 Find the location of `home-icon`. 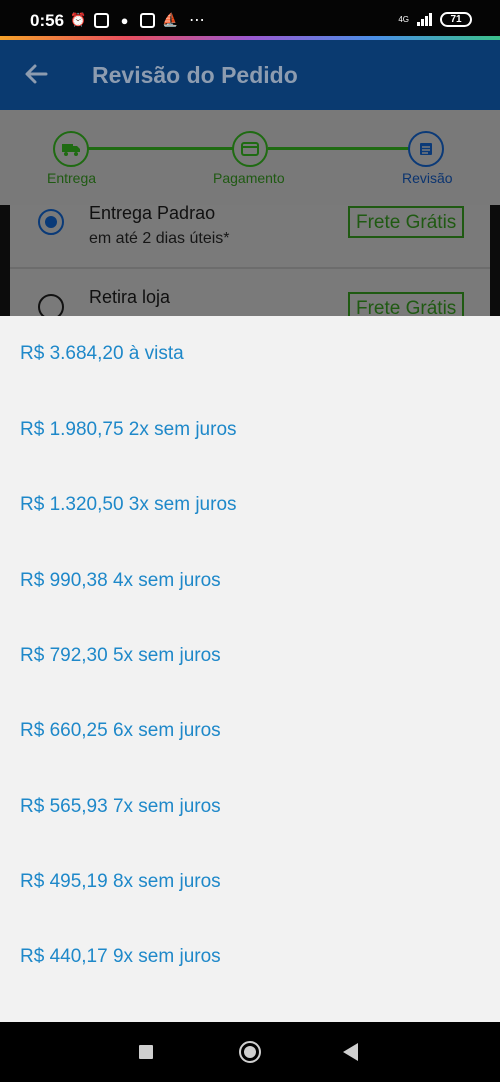

home-icon is located at coordinates (250, 1052).